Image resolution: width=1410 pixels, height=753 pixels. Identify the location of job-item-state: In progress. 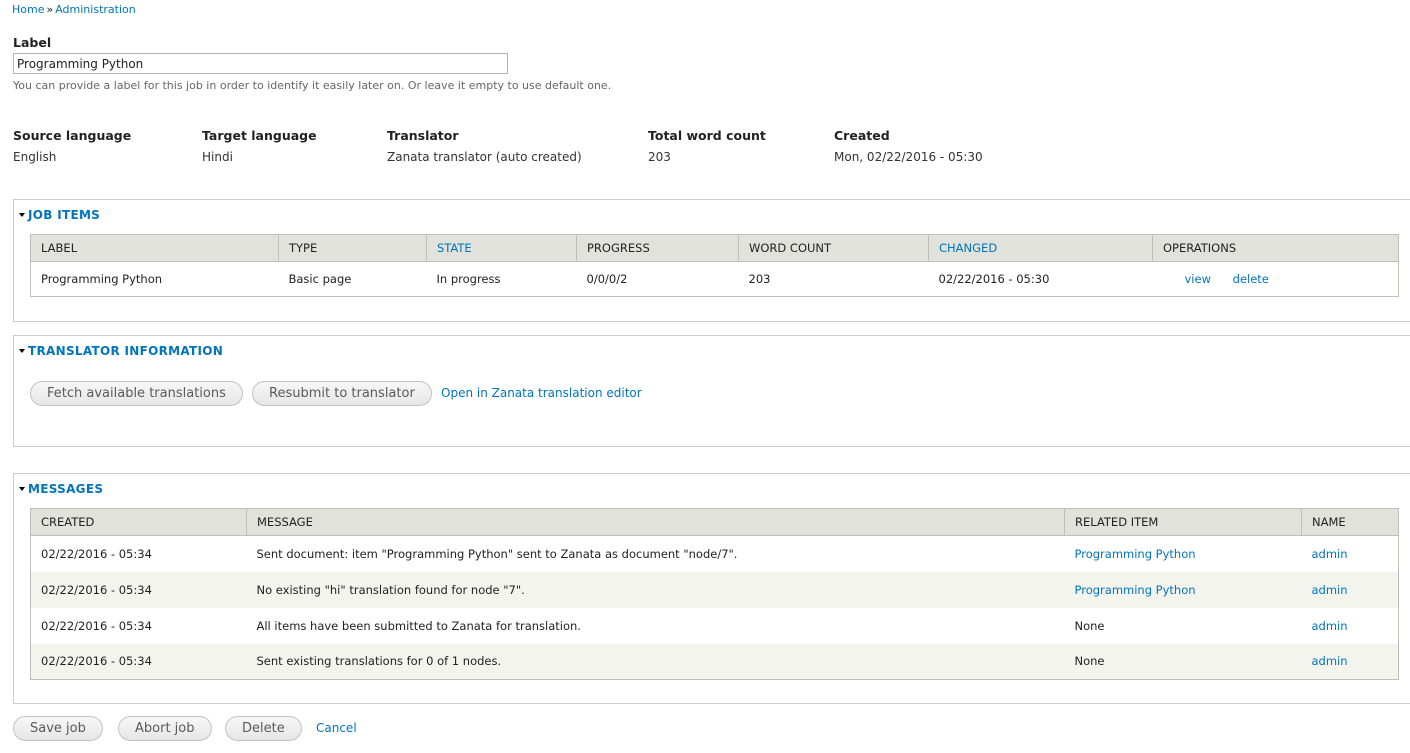
(468, 279).